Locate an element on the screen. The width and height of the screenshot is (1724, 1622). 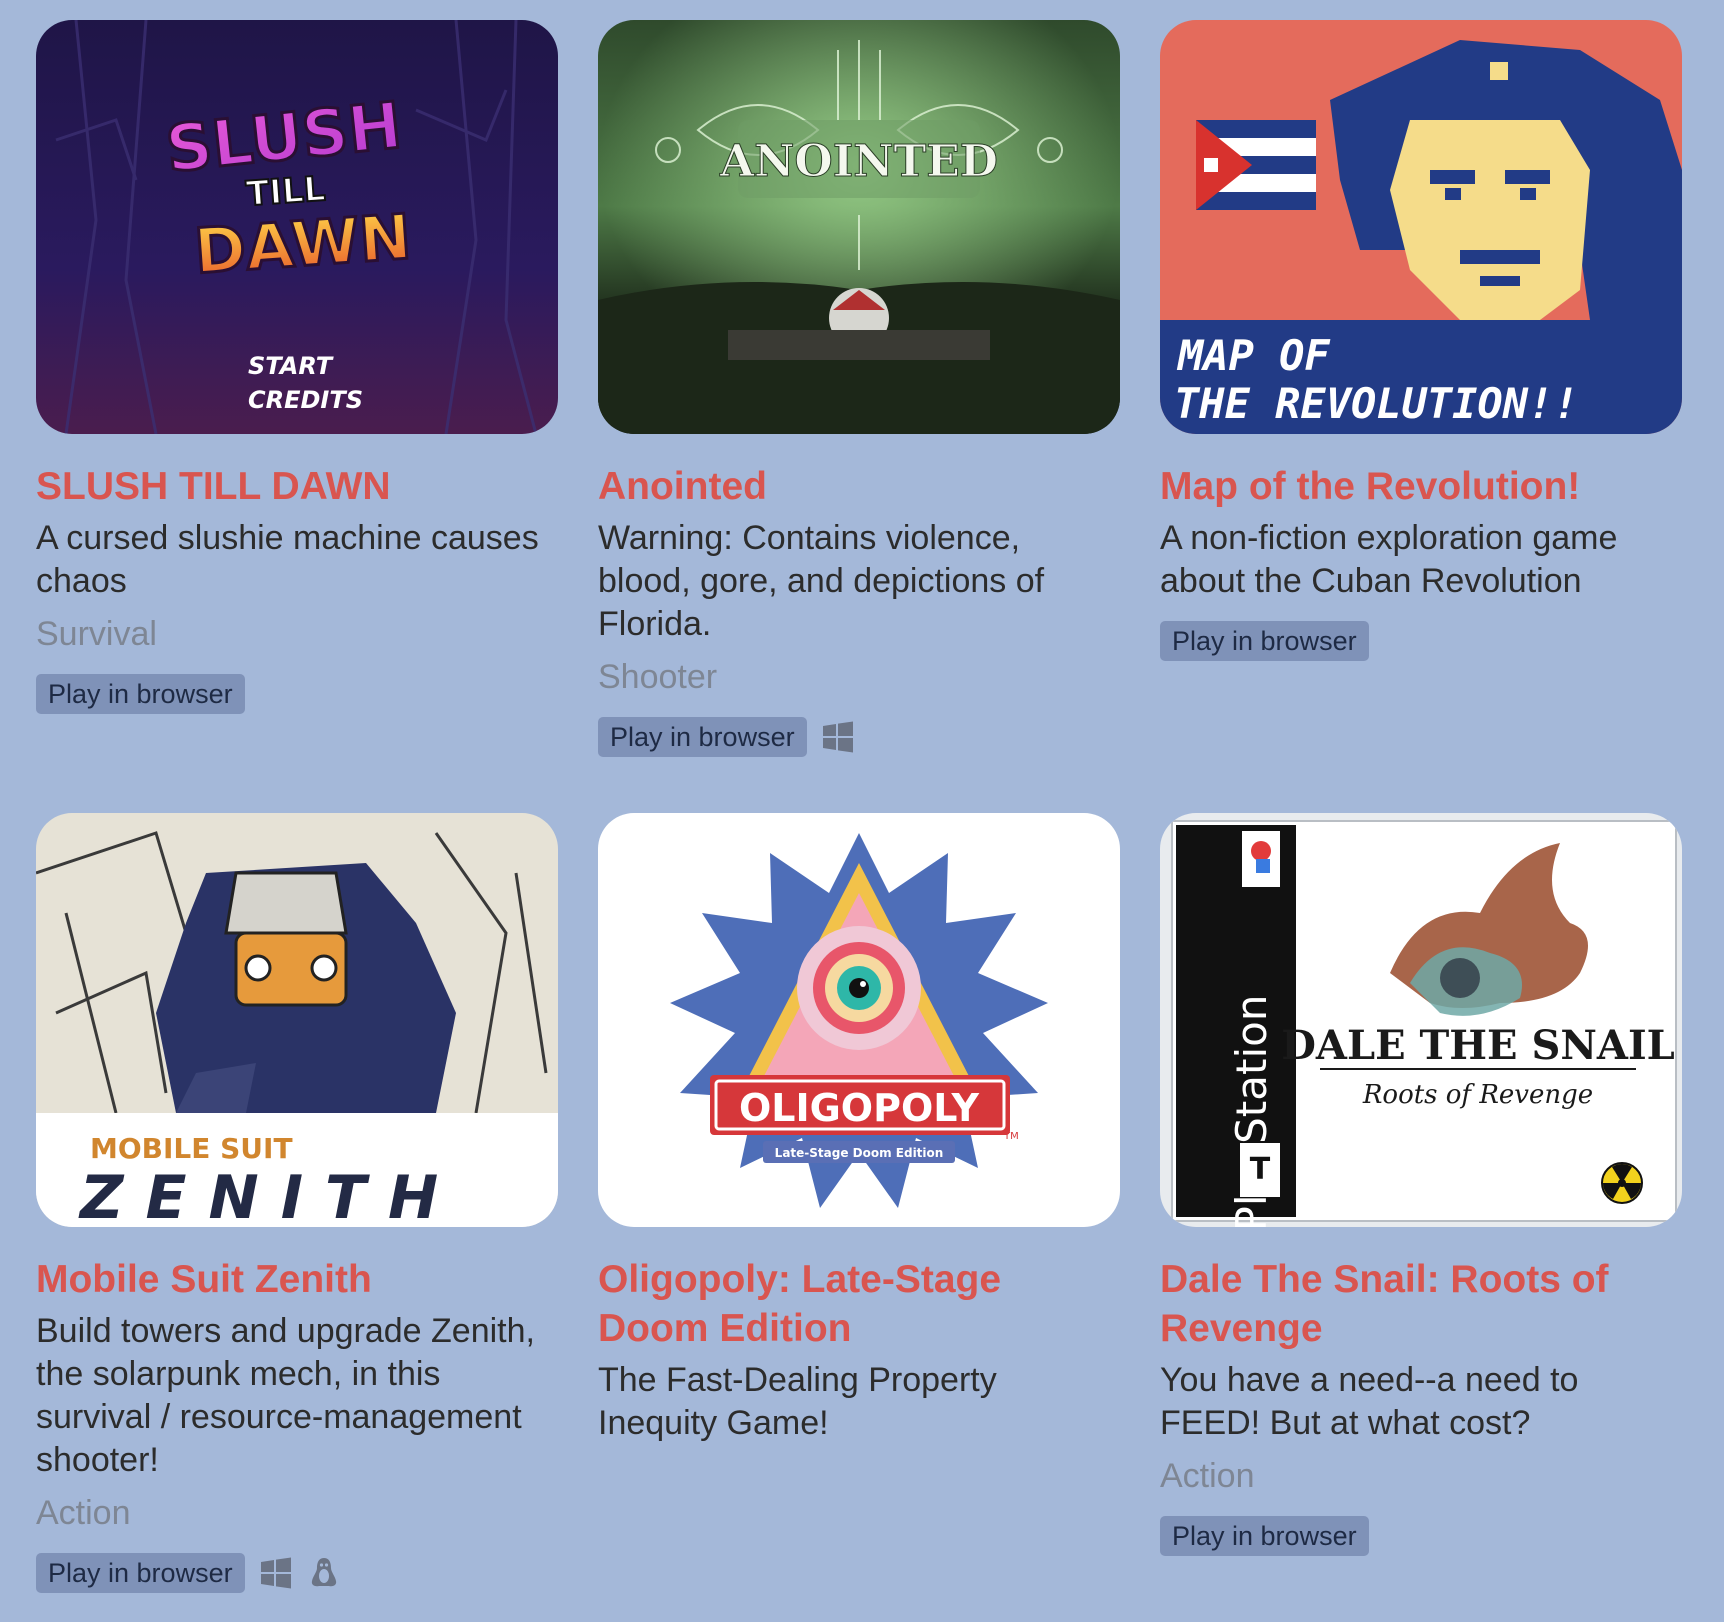
game-genre: Survival is located at coordinates (297, 634).